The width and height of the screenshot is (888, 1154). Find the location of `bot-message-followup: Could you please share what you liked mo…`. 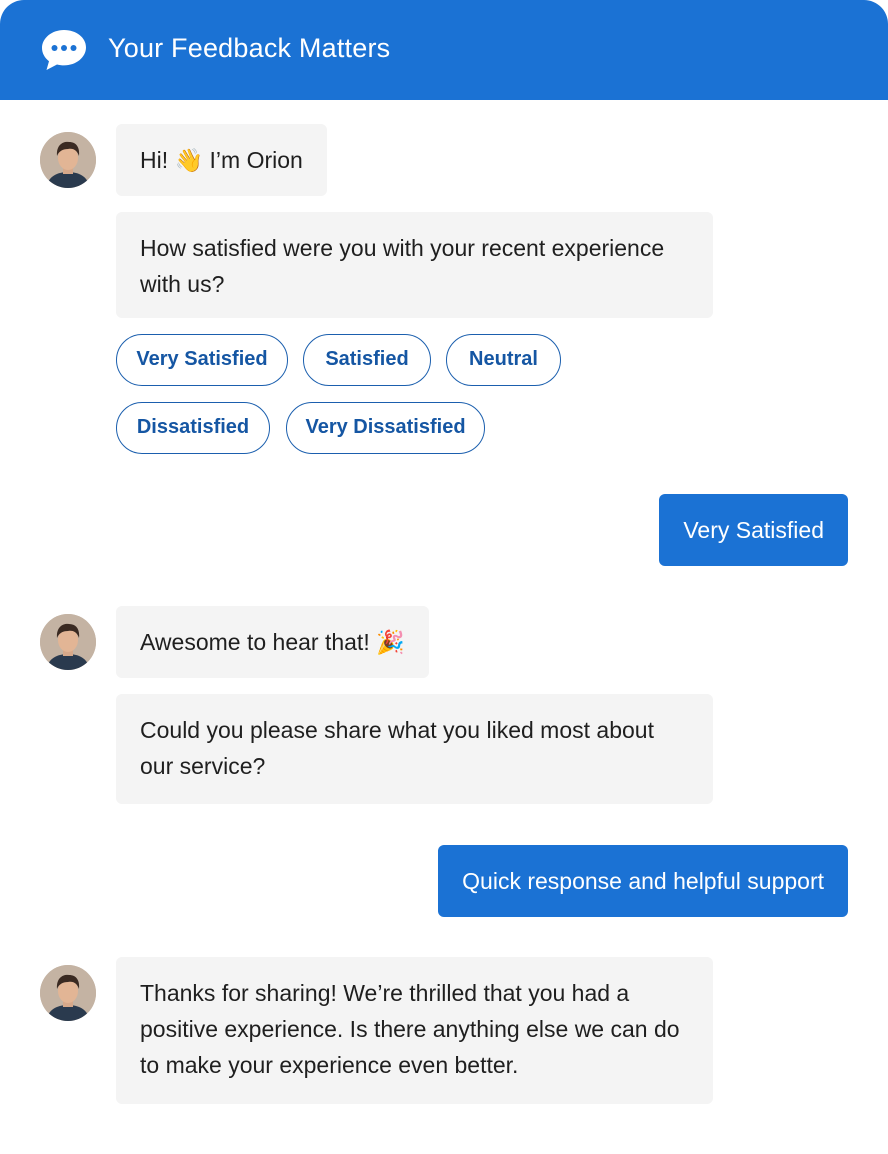

bot-message-followup: Could you please share what you liked mo… is located at coordinates (414, 749).